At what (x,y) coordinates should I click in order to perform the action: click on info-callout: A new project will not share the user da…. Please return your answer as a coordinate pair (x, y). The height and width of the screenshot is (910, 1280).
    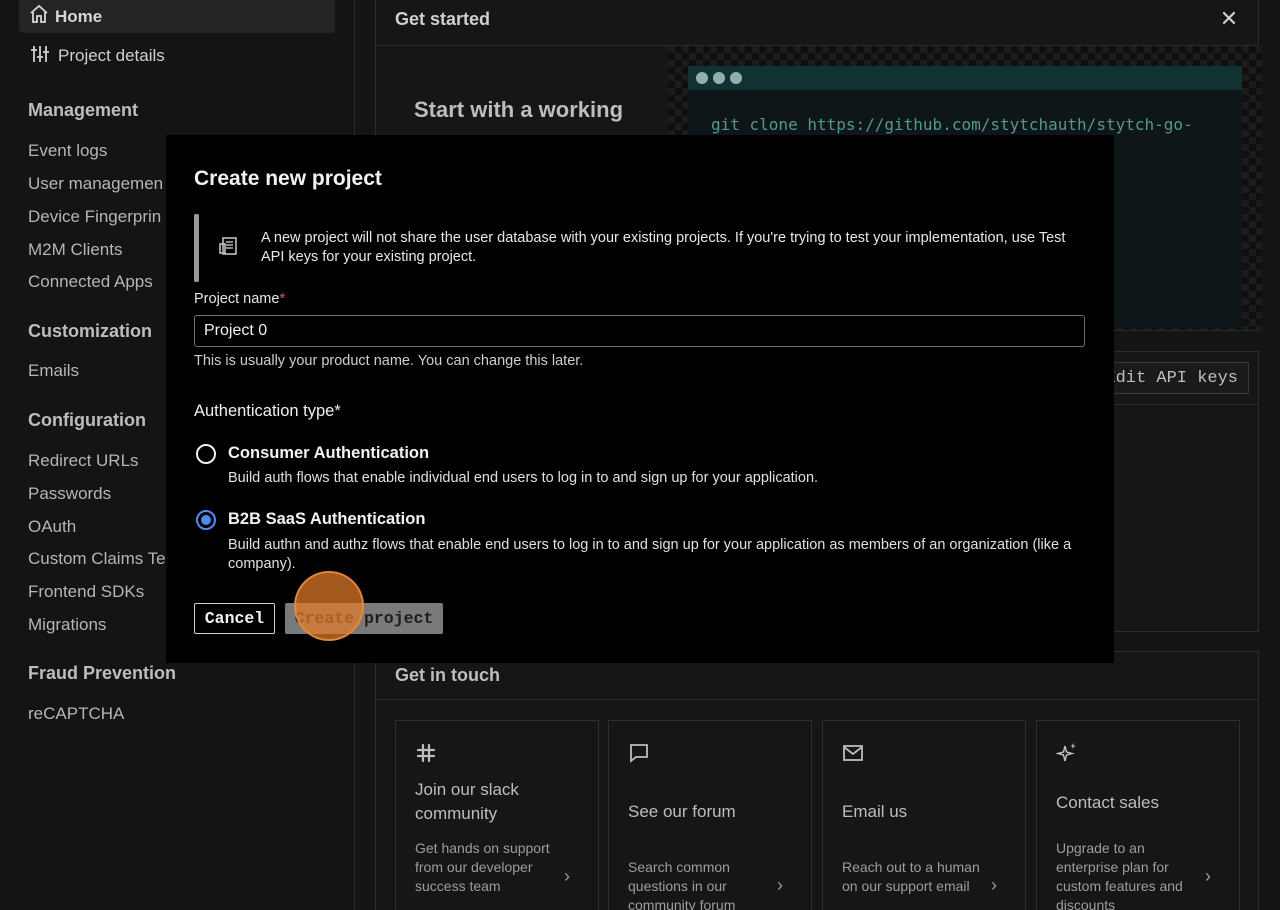
    Looking at the image, I should click on (634, 248).